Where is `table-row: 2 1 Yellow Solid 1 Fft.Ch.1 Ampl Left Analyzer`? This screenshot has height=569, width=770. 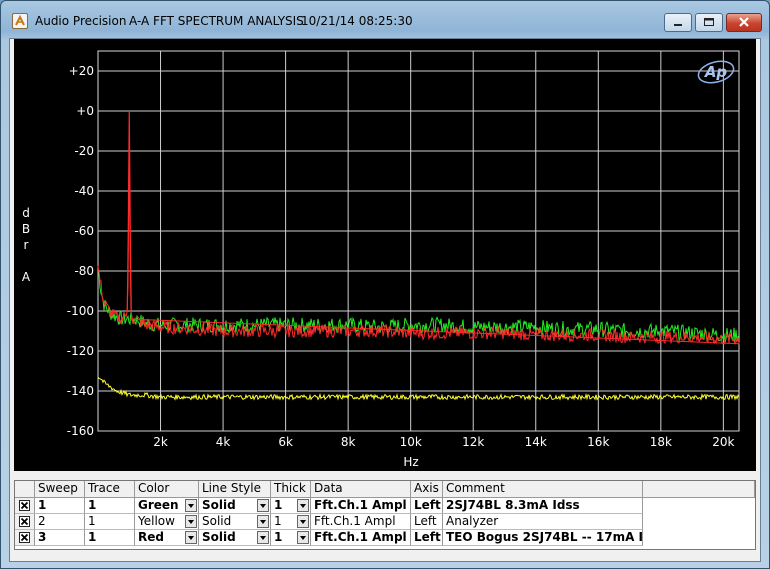 table-row: 2 1 Yellow Solid 1 Fft.Ch.1 Ampl Left Analyzer is located at coordinates (329, 522).